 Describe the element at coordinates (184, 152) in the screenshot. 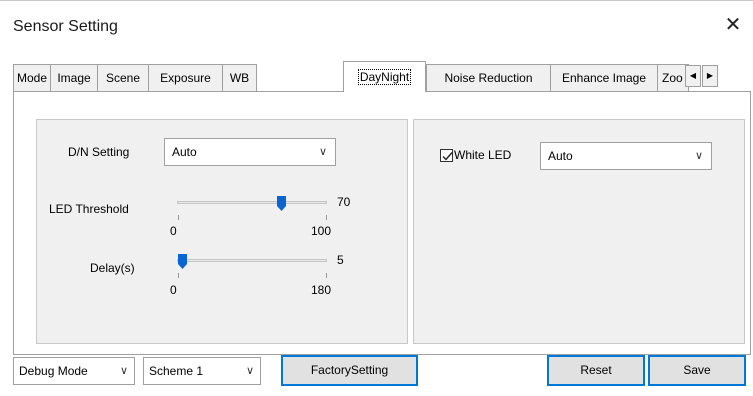

I see `dn-setting-value: Auto` at that location.